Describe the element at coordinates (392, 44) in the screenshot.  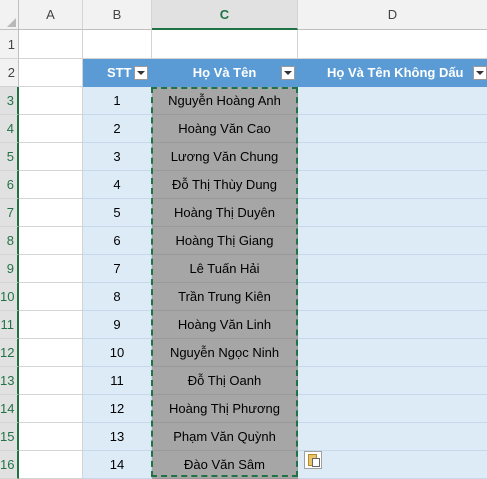
I see `cell-d1` at that location.